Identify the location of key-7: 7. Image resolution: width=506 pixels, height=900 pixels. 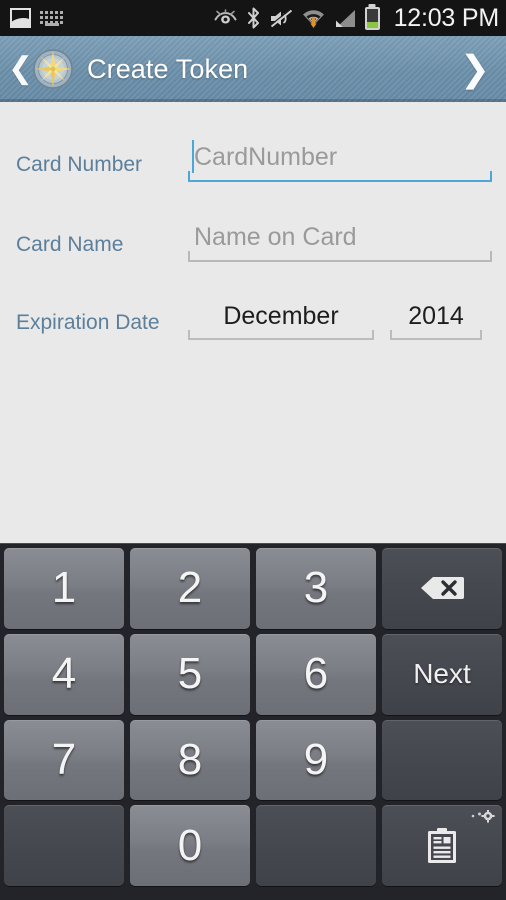
(64, 760).